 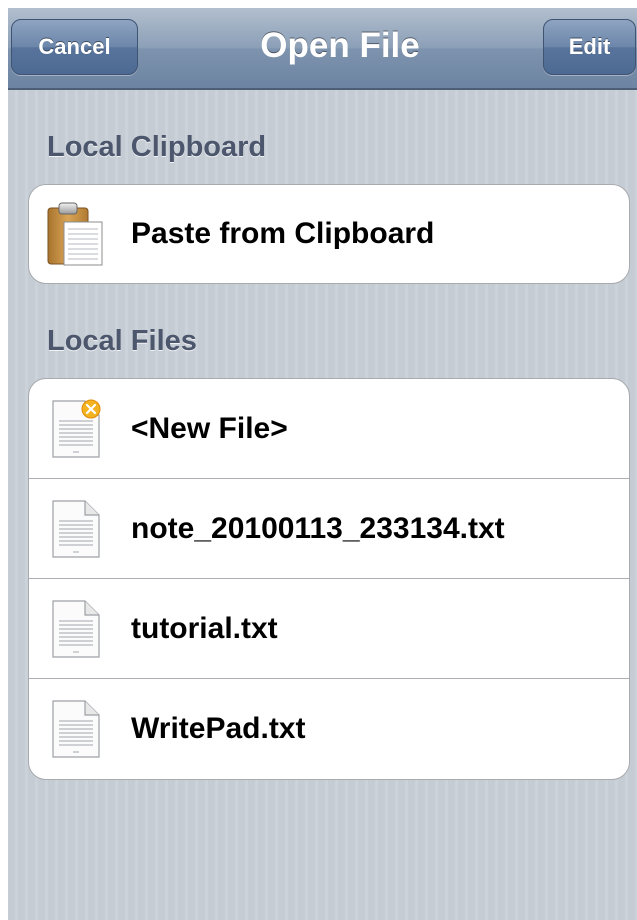 I want to click on clipboard-group: Paste from Clipboard, so click(x=329, y=234).